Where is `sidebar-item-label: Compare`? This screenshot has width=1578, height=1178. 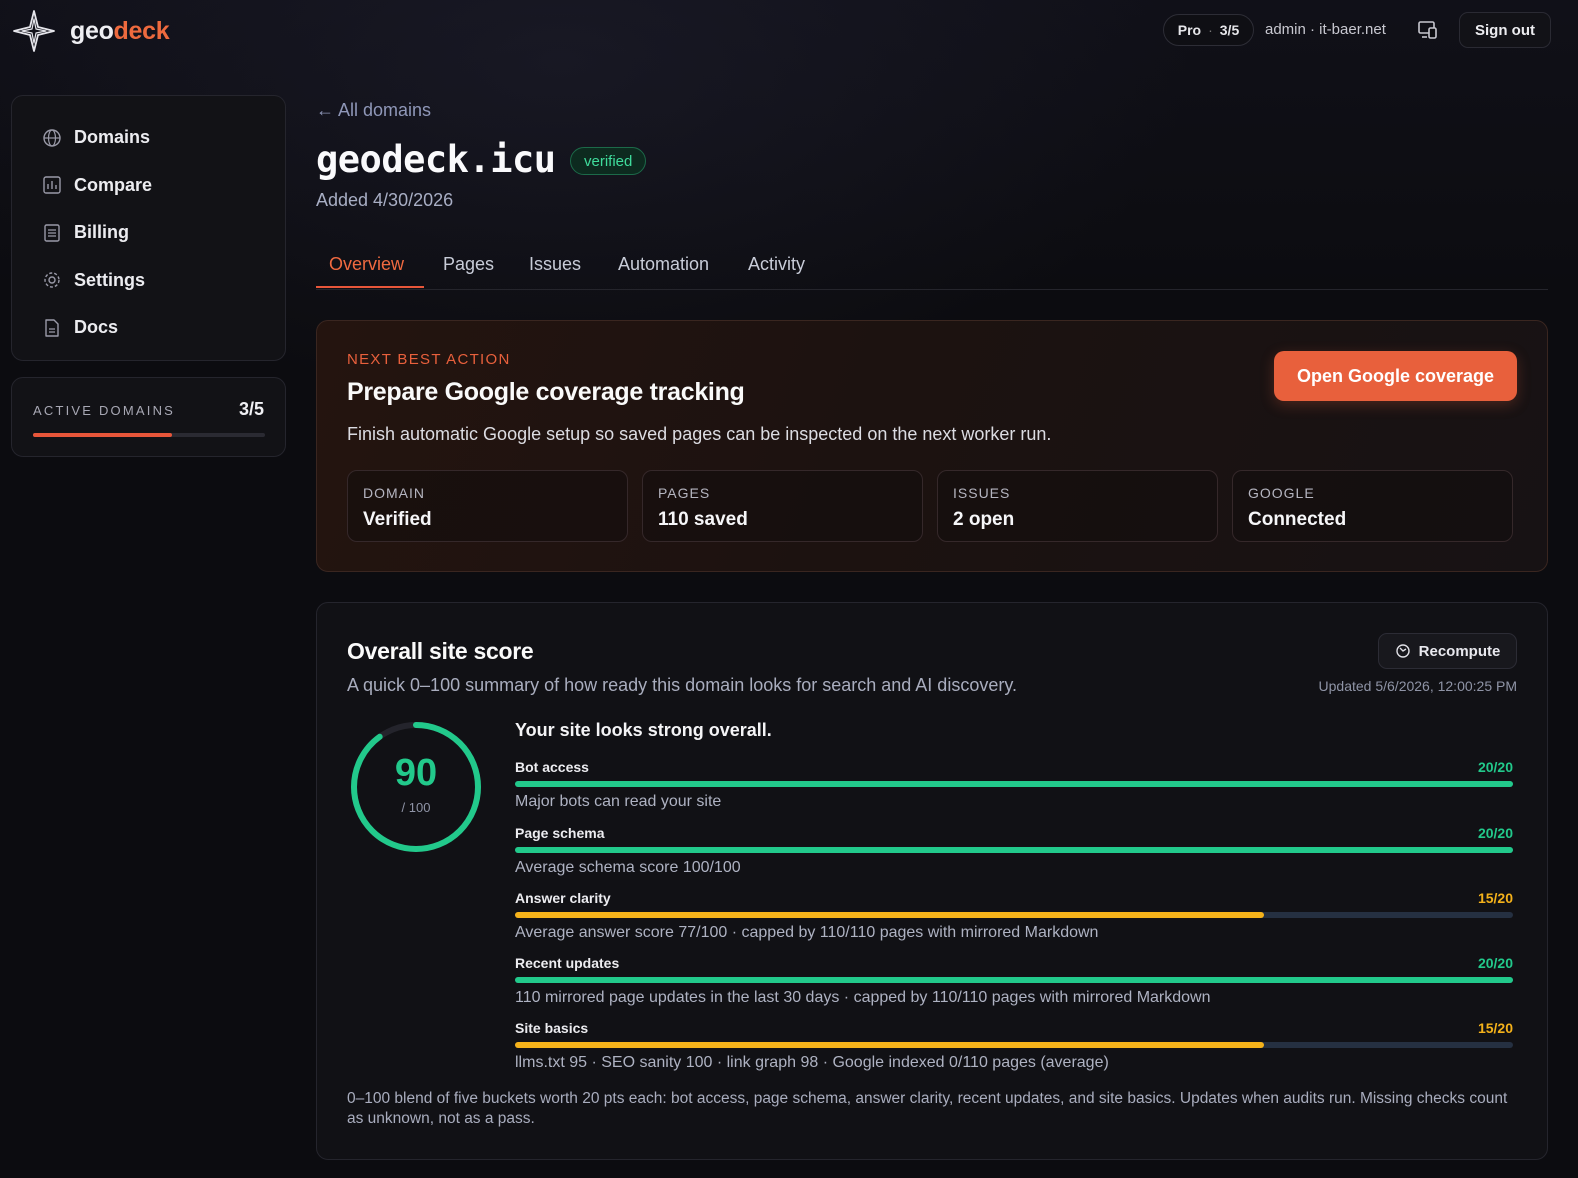
sidebar-item-label: Compare is located at coordinates (113, 184).